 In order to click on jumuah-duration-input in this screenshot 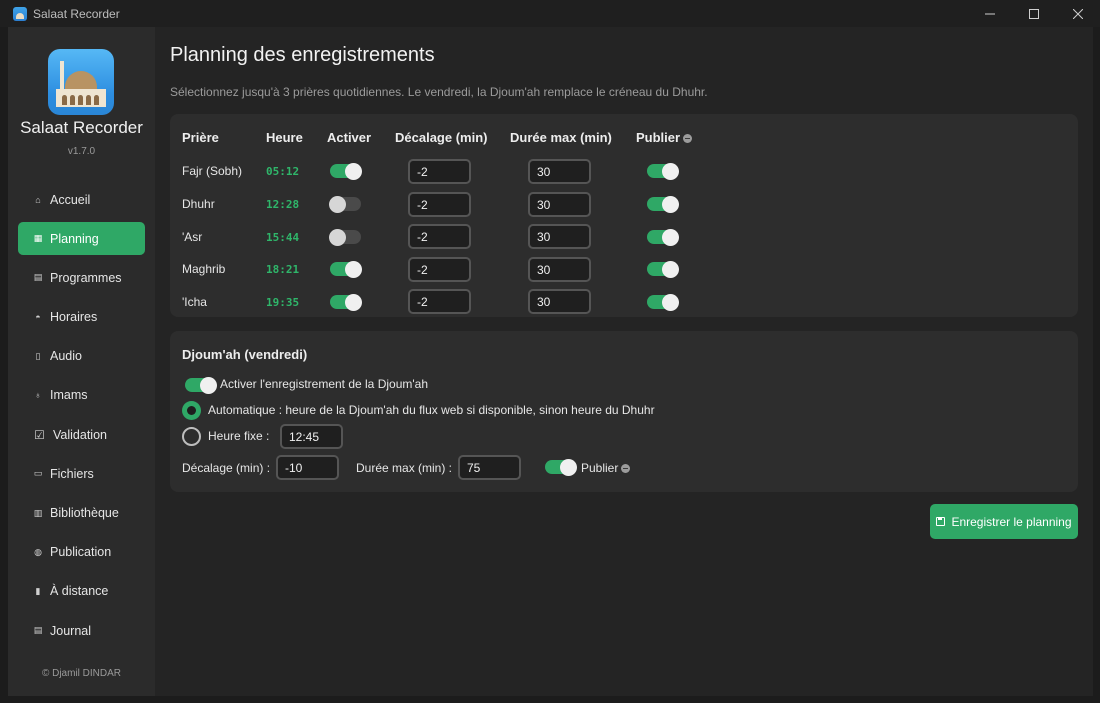, I will do `click(489, 467)`.